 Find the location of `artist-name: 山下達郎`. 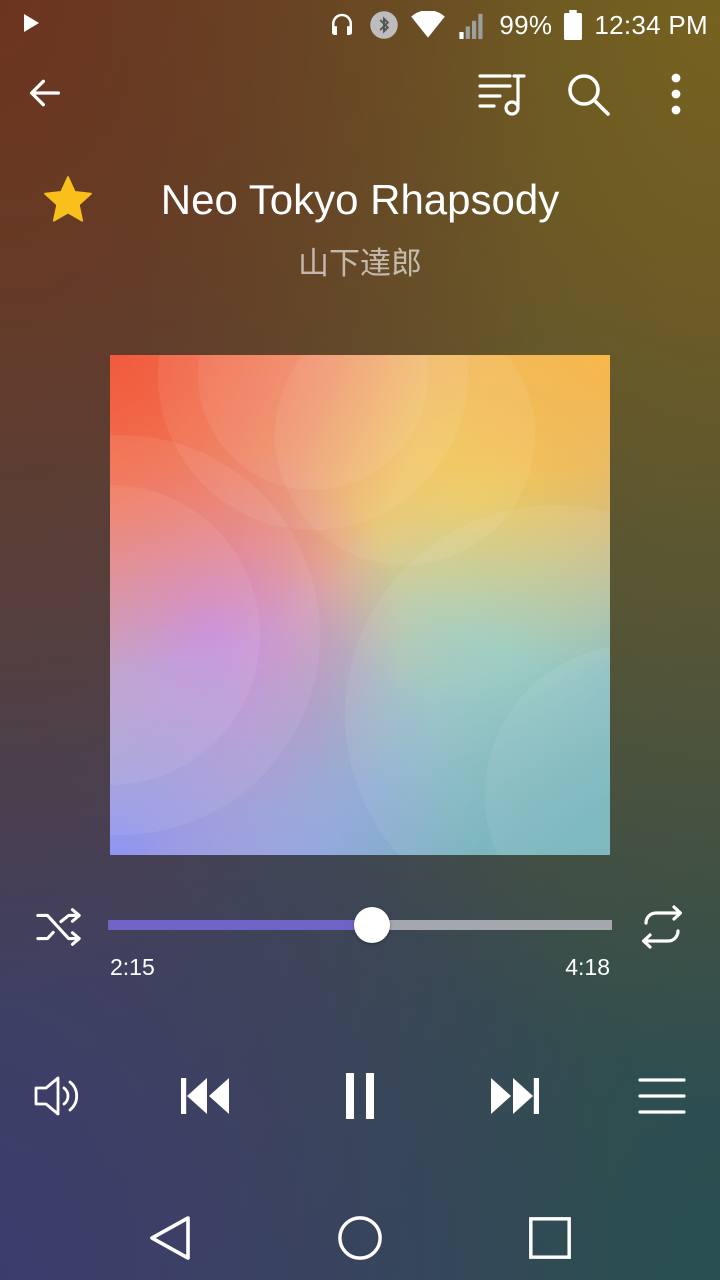

artist-name: 山下達郎 is located at coordinates (360, 260).